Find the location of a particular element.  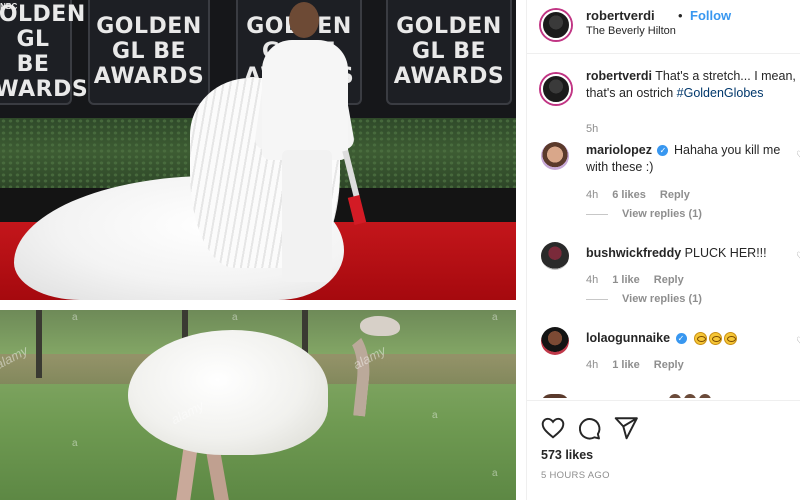

person-head is located at coordinates (304, 20).